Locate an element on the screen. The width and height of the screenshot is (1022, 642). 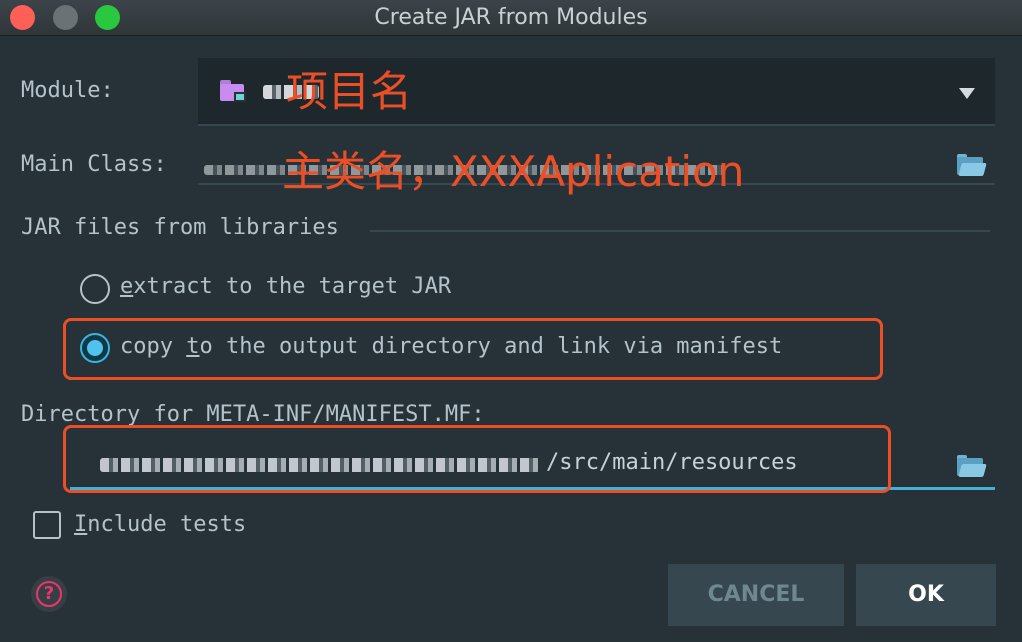
main-class-label: Main Class: is located at coordinates (94, 164).